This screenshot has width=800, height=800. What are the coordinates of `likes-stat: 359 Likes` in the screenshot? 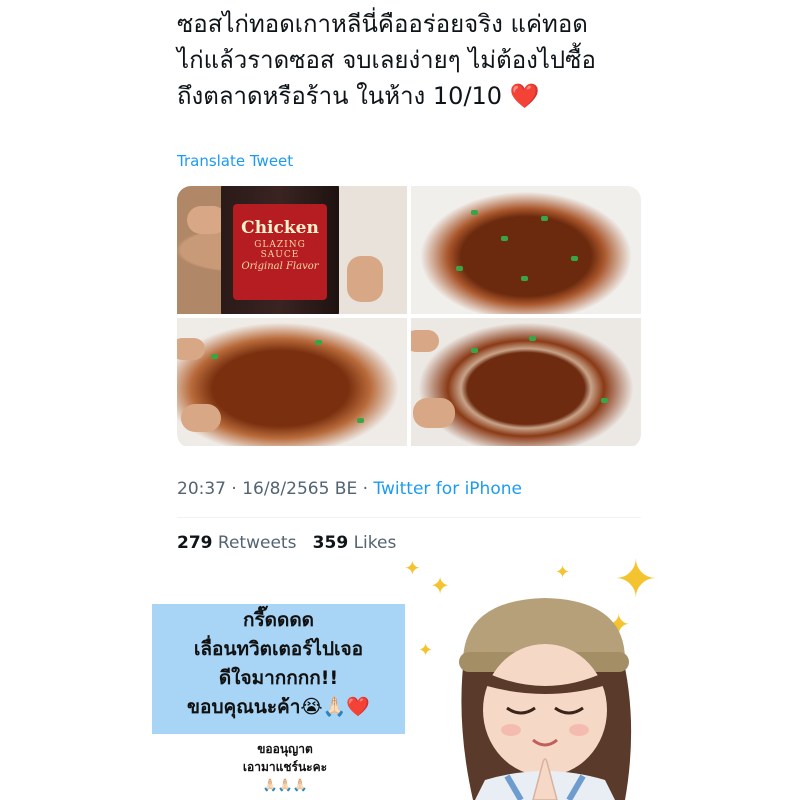 It's located at (355, 543).